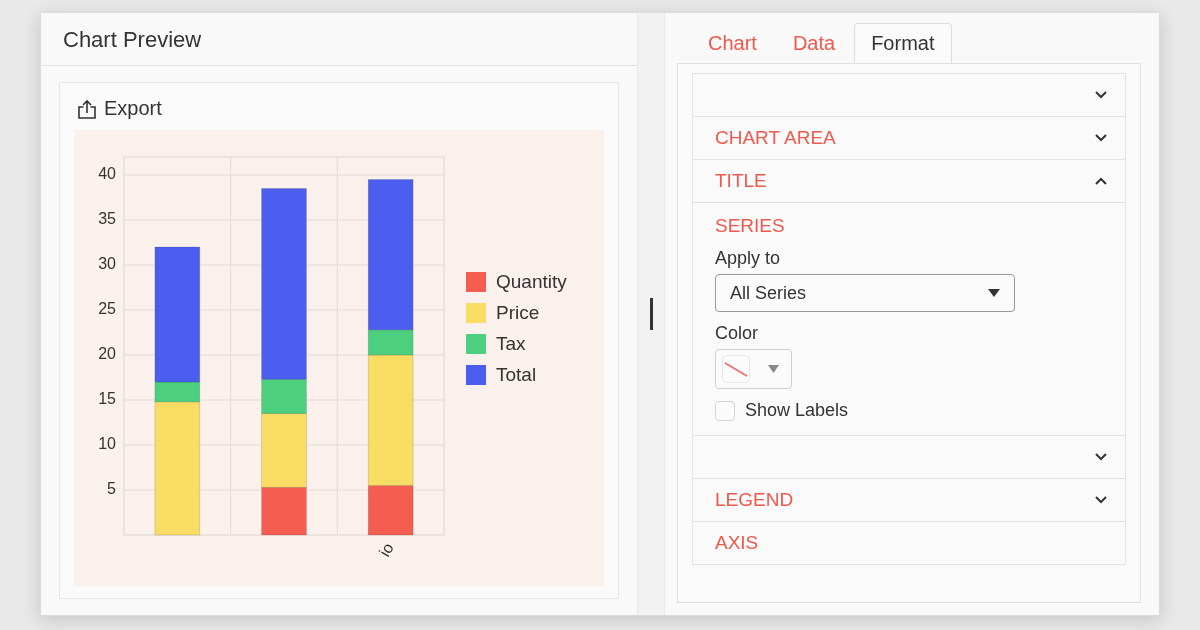 The width and height of the screenshot is (1200, 630). Describe the element at coordinates (865, 293) in the screenshot. I see `apply-to-select: All Series` at that location.